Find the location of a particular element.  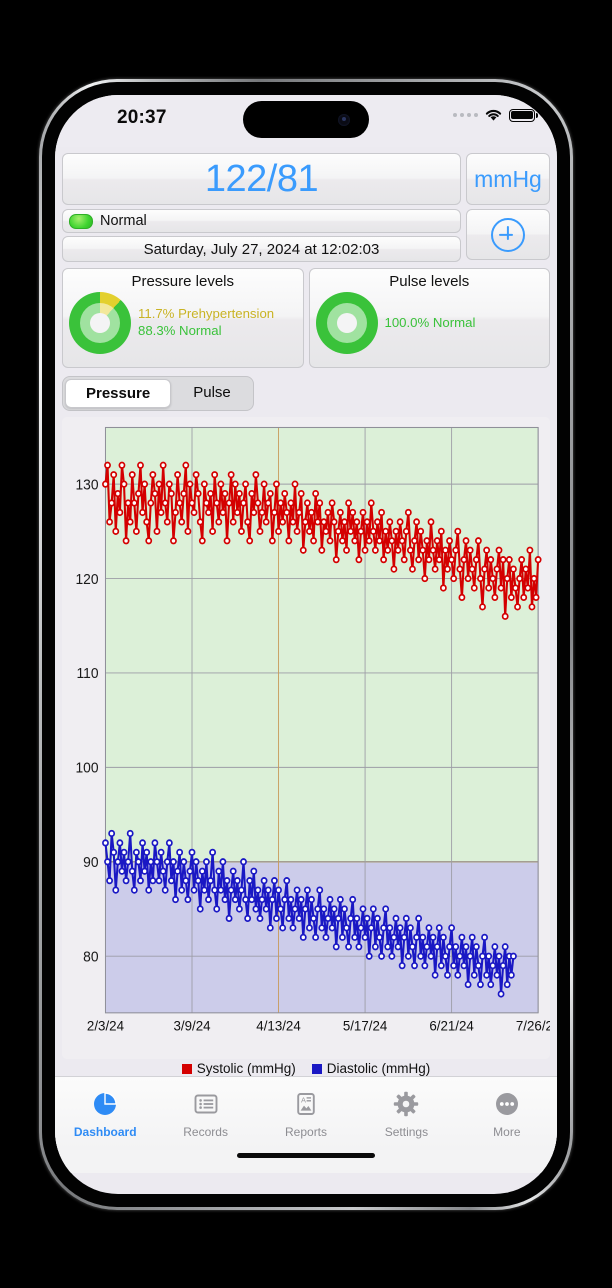

tab-reports: A Reports is located at coordinates (306, 1113).